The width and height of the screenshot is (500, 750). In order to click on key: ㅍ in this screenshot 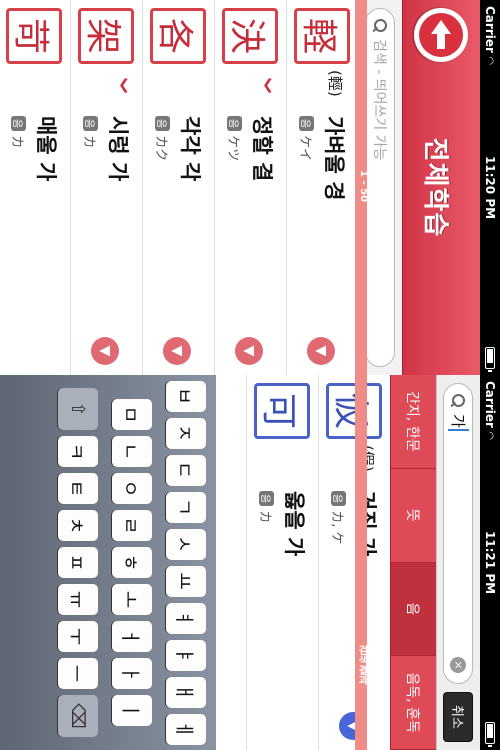, I will do `click(78, 562)`.